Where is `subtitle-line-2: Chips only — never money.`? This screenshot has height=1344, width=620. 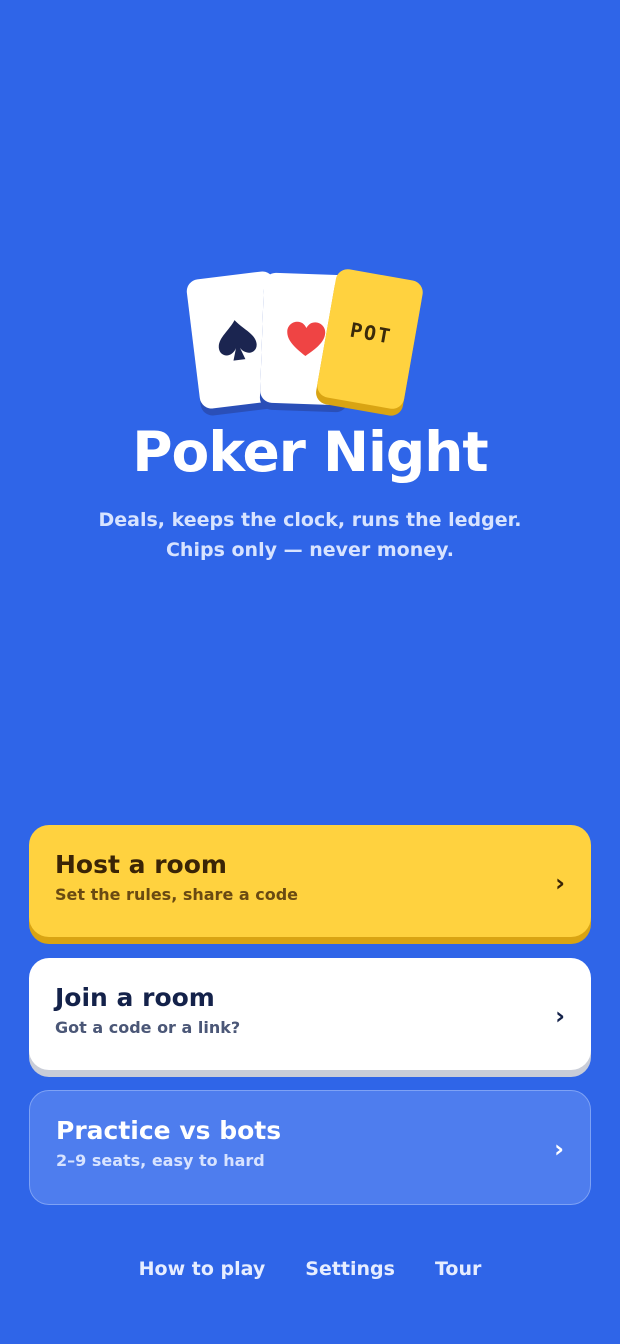 subtitle-line-2: Chips only — never money. is located at coordinates (309, 550).